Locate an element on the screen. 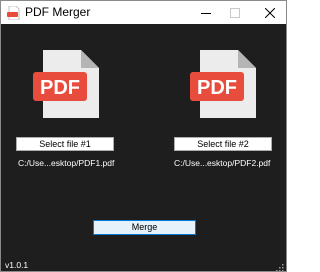 Image resolution: width=320 pixels, height=272 pixels. maximize-icon is located at coordinates (235, 12).